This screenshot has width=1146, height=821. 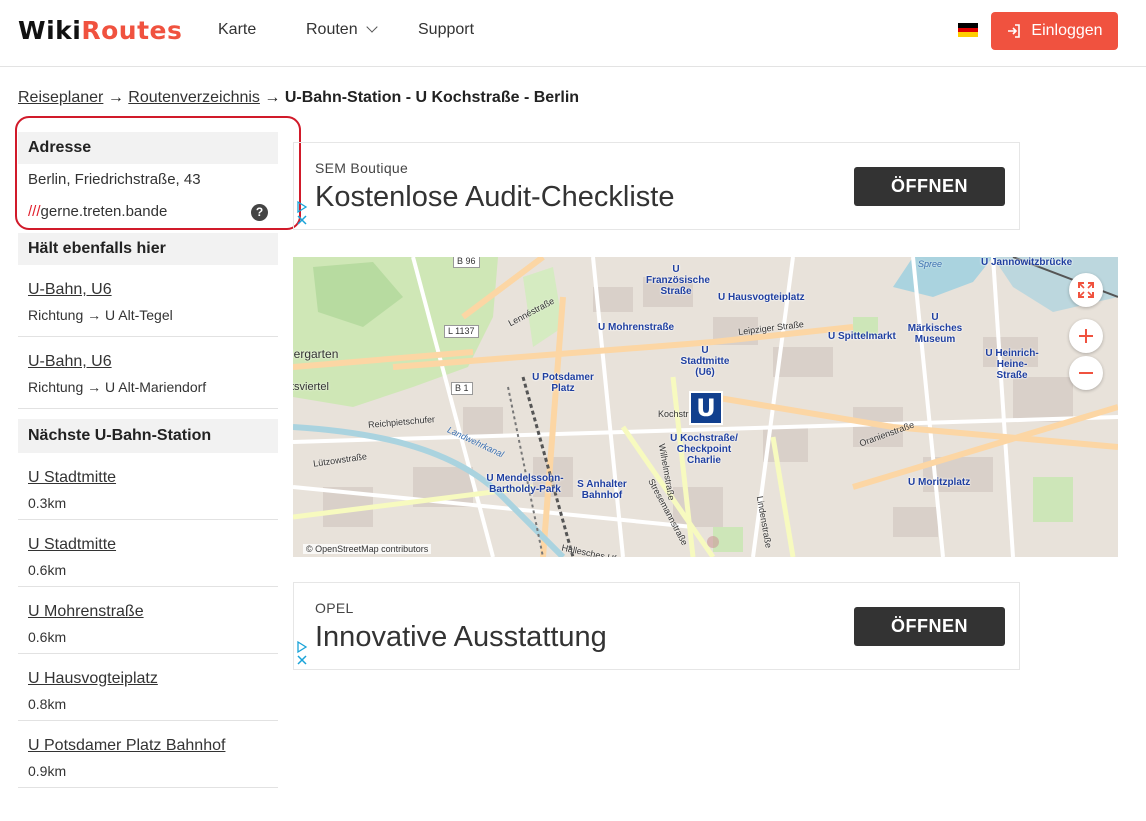 I want to click on page-title: U-Bahn-Station - U Kochstraße - Berlin, so click(x=432, y=97).